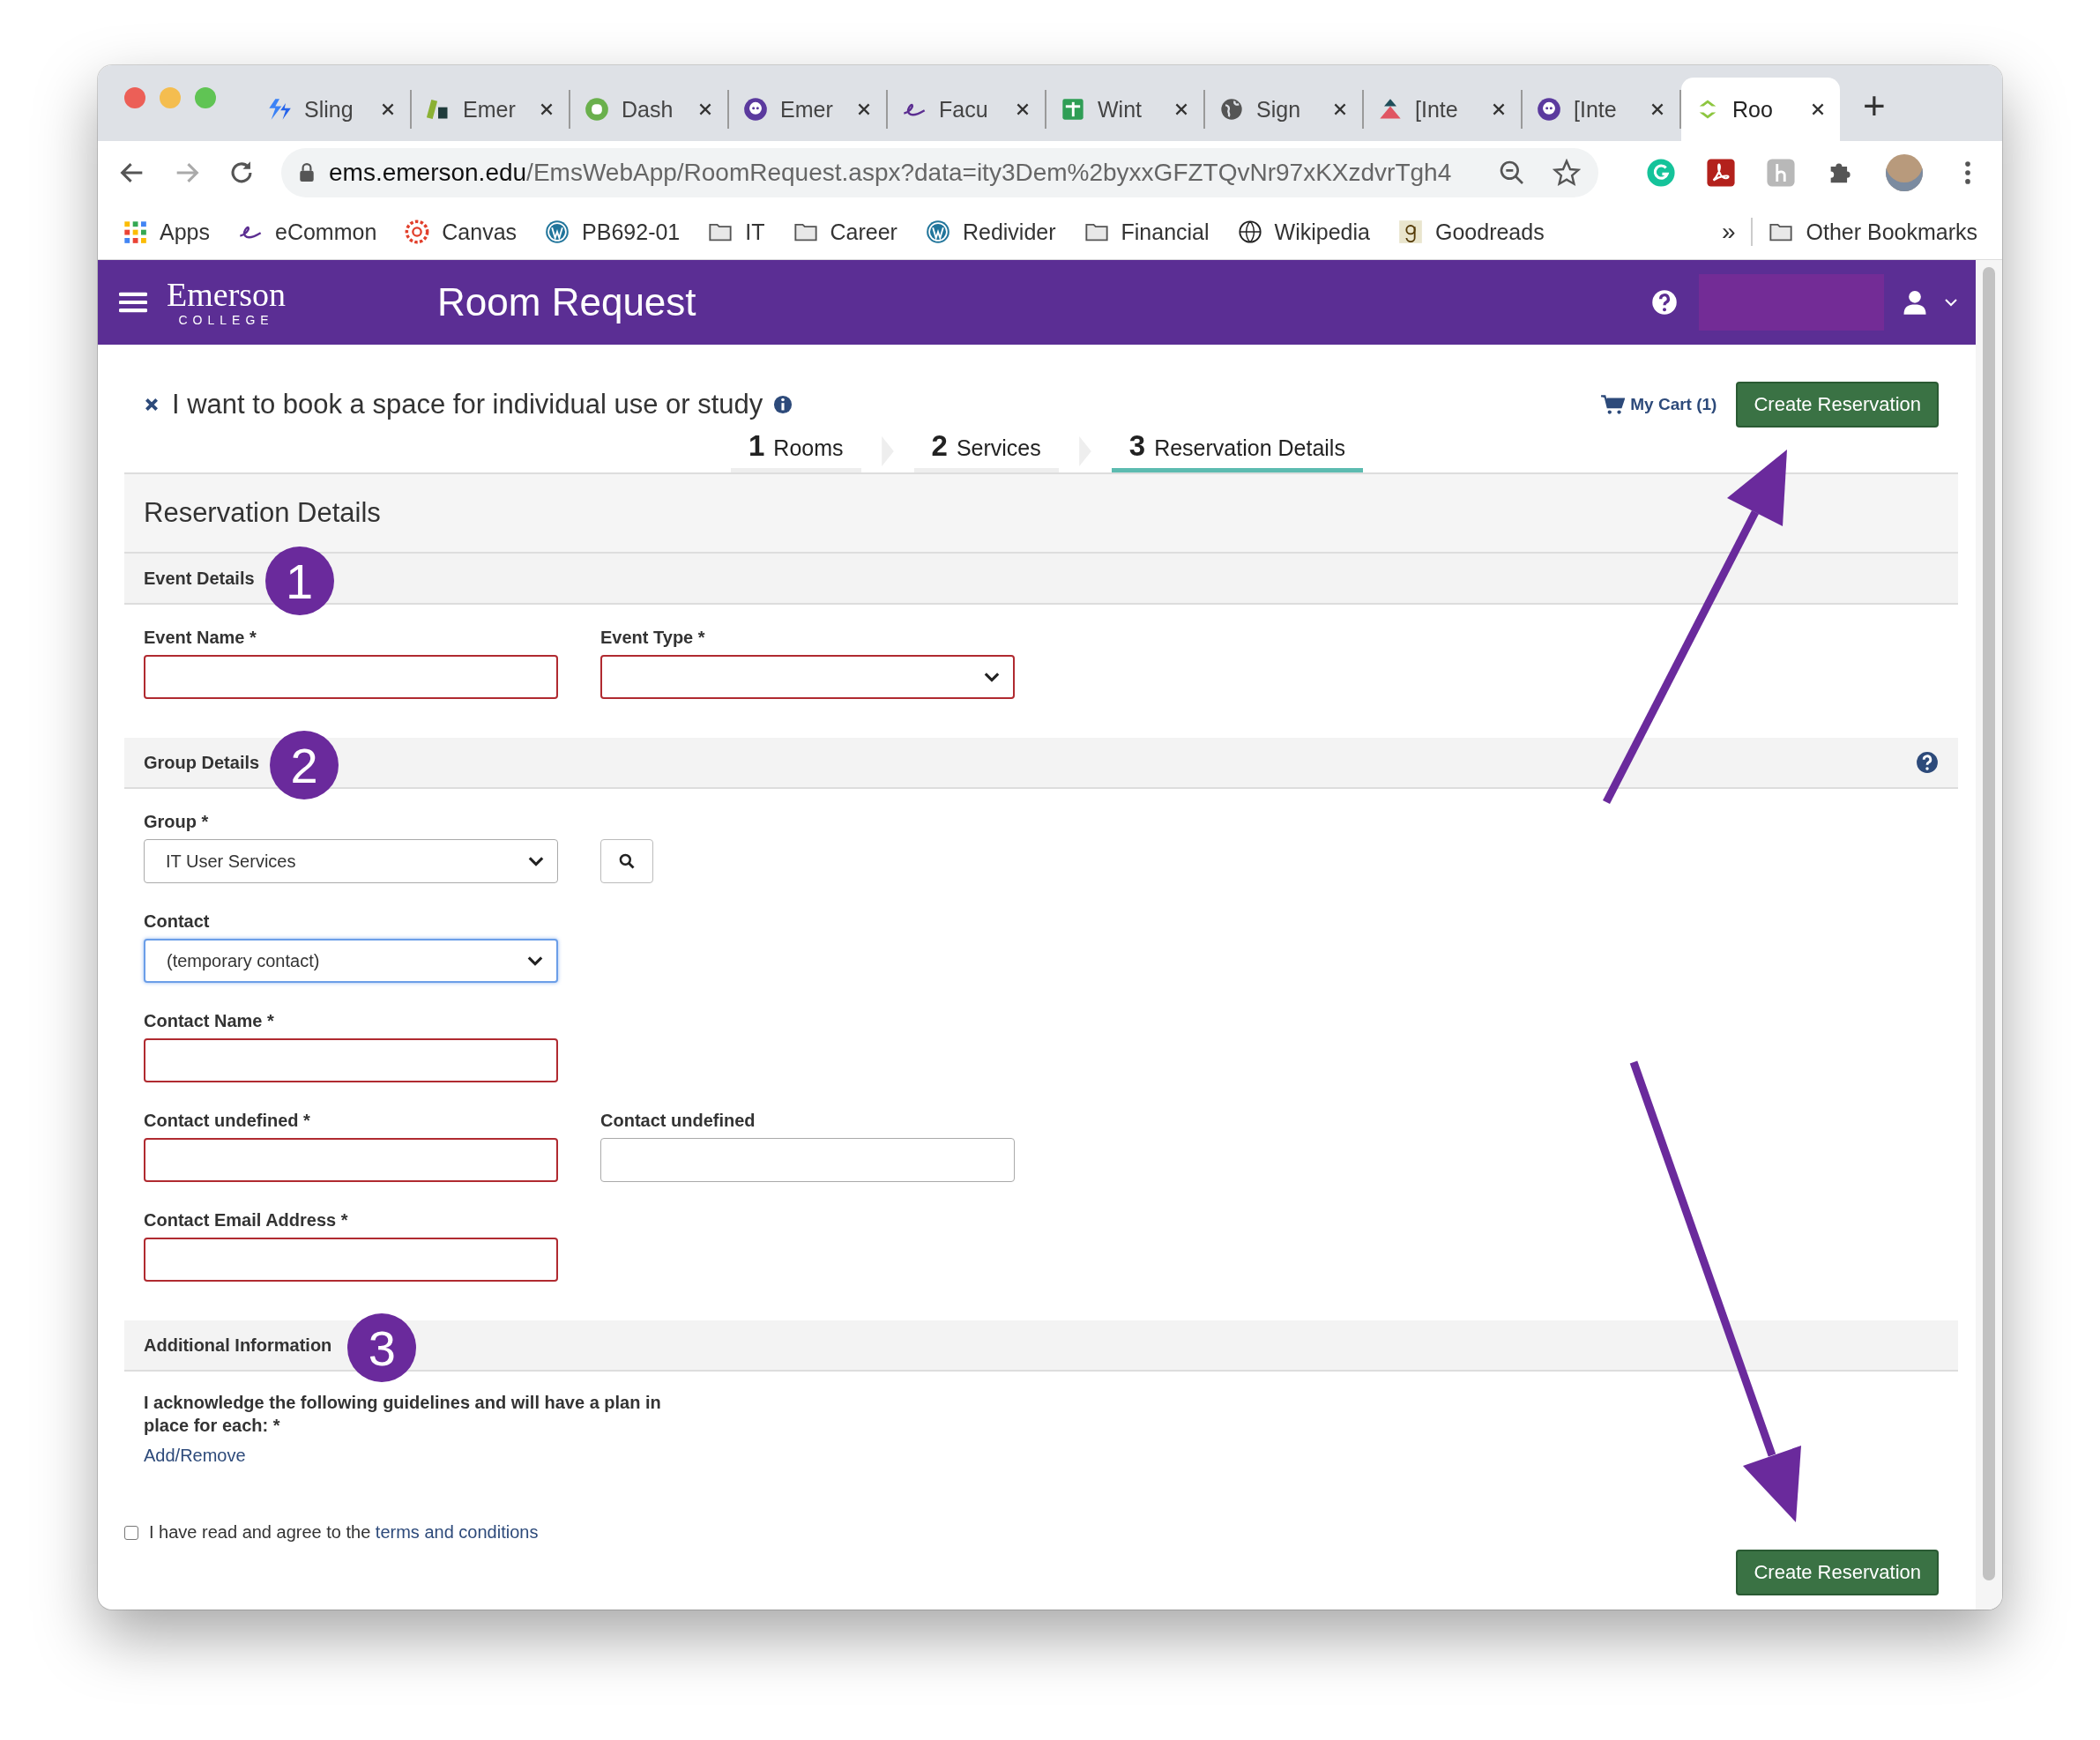  What do you see at coordinates (344, 1532) in the screenshot?
I see `agree-text: I have read and agree to the terms and conditions` at bounding box center [344, 1532].